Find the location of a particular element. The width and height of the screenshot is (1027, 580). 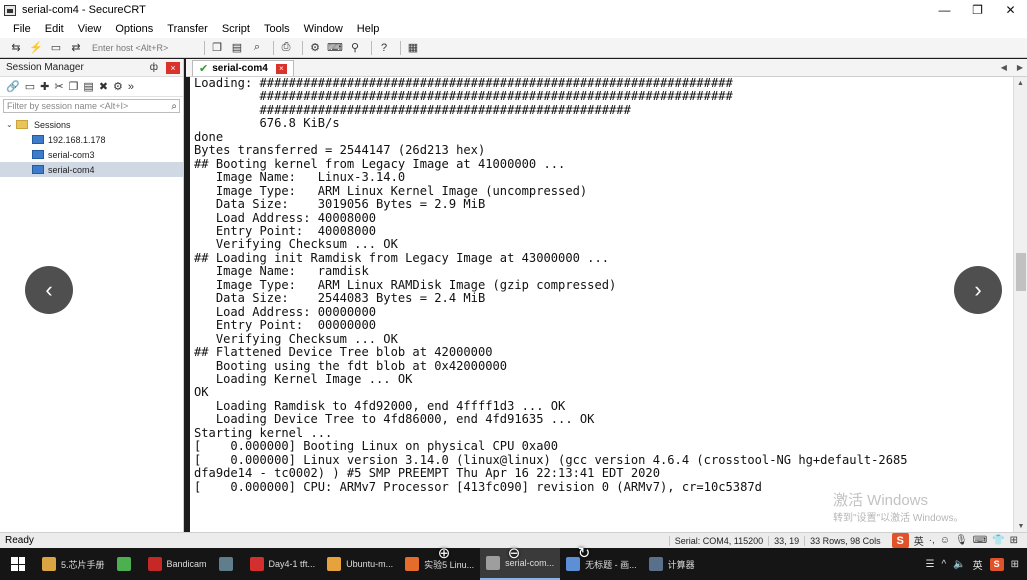

add-session-icon: ✚ is located at coordinates (44, 86).